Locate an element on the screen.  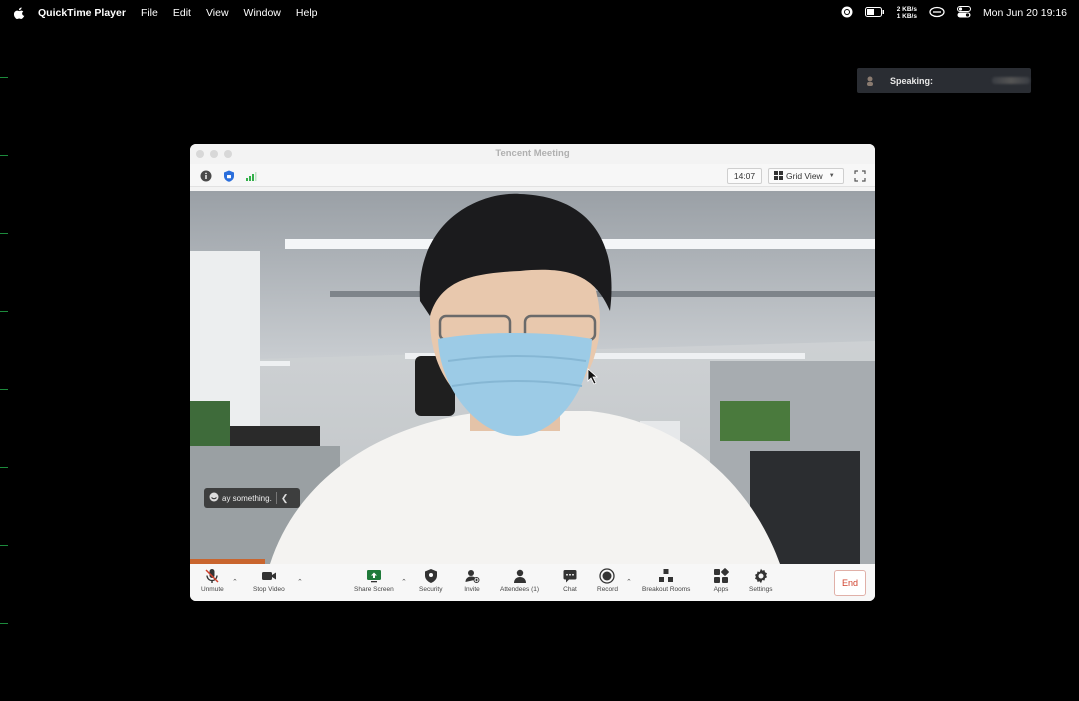
chevron-left-icon: ❮ is located at coordinates (285, 498).